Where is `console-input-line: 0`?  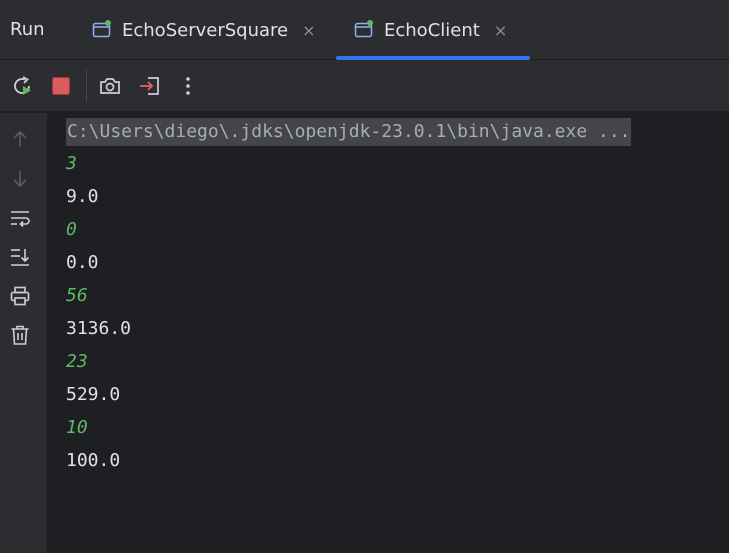 console-input-line: 0 is located at coordinates (71, 229).